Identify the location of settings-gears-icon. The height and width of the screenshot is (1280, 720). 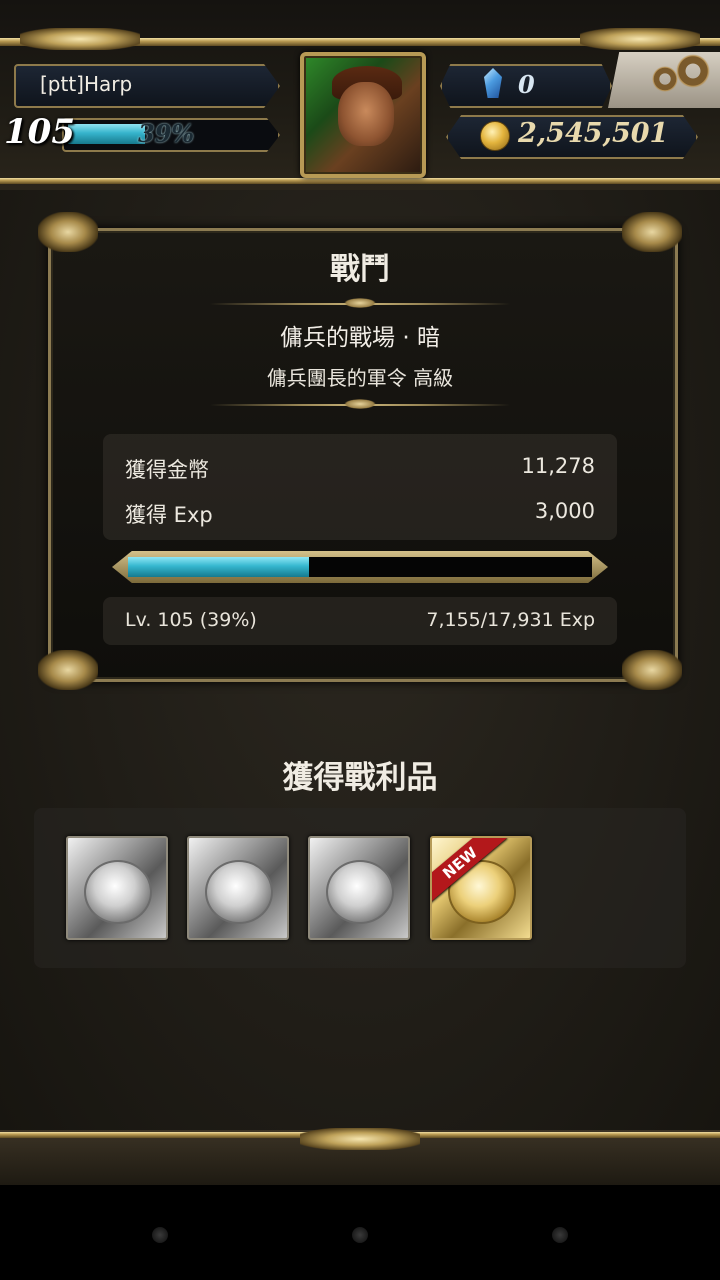
(665, 79).